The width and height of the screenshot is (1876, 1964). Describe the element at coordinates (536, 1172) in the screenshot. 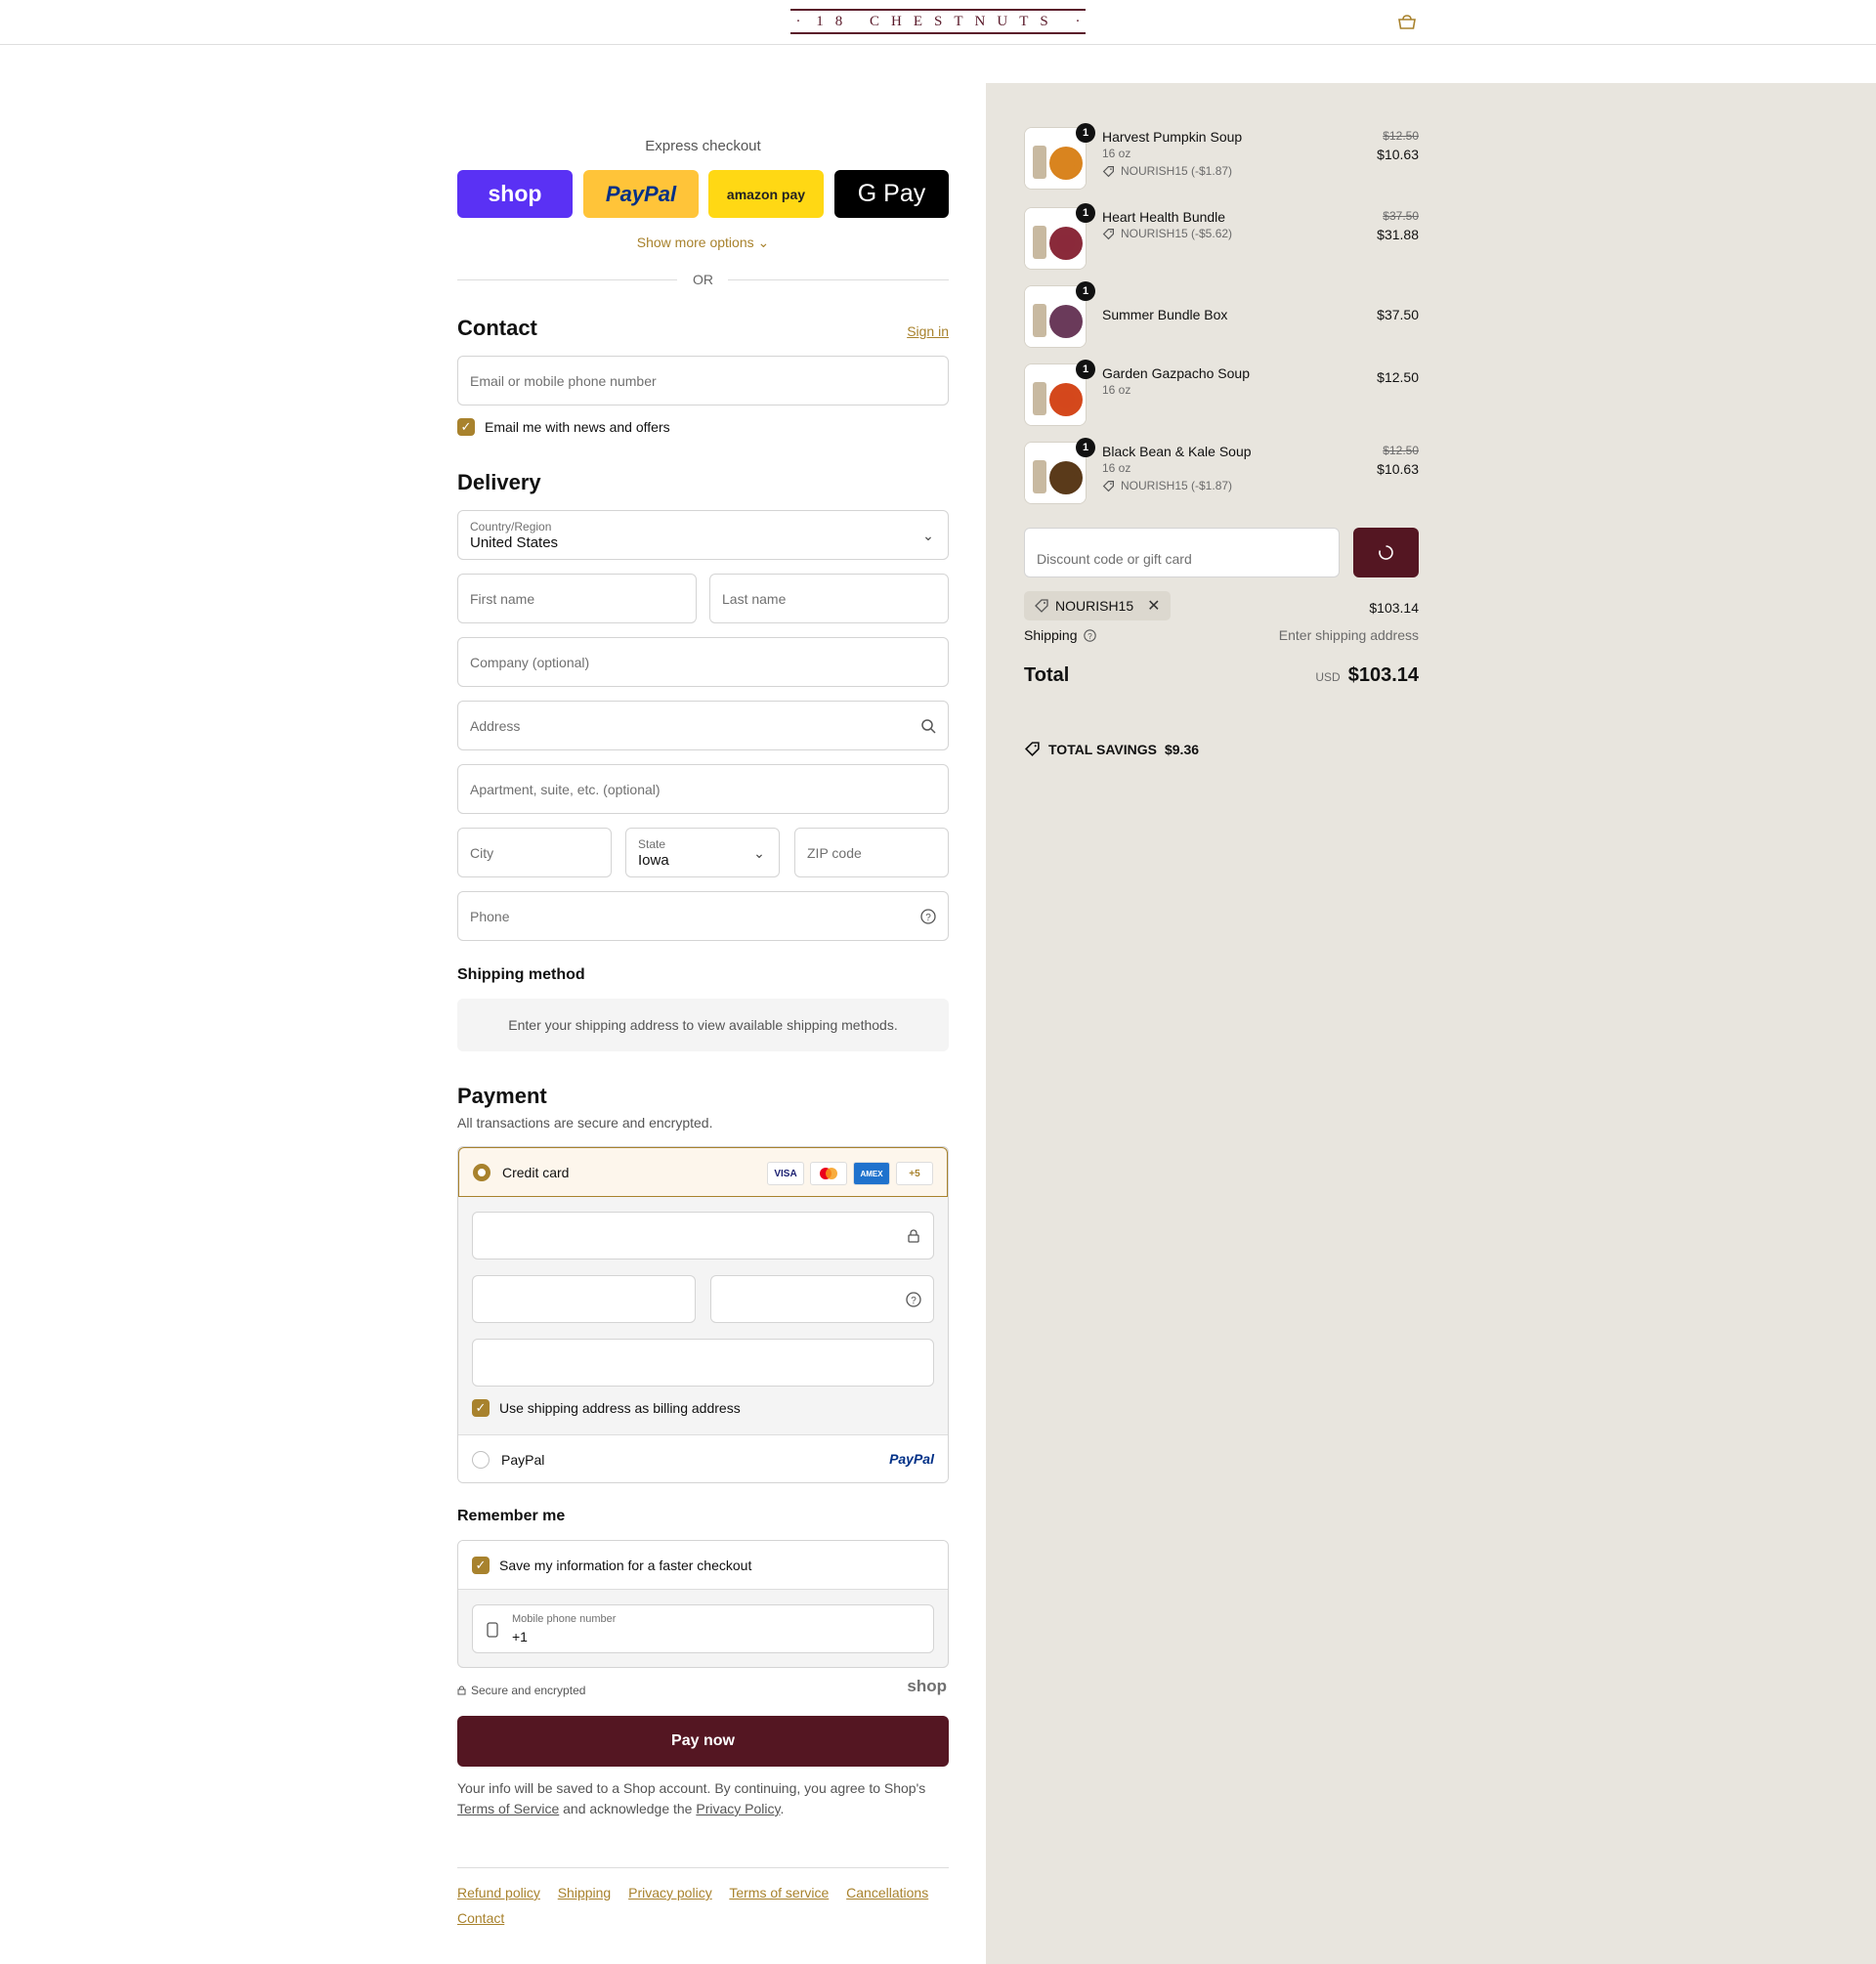

I see `credit-card-label: Credit card` at that location.